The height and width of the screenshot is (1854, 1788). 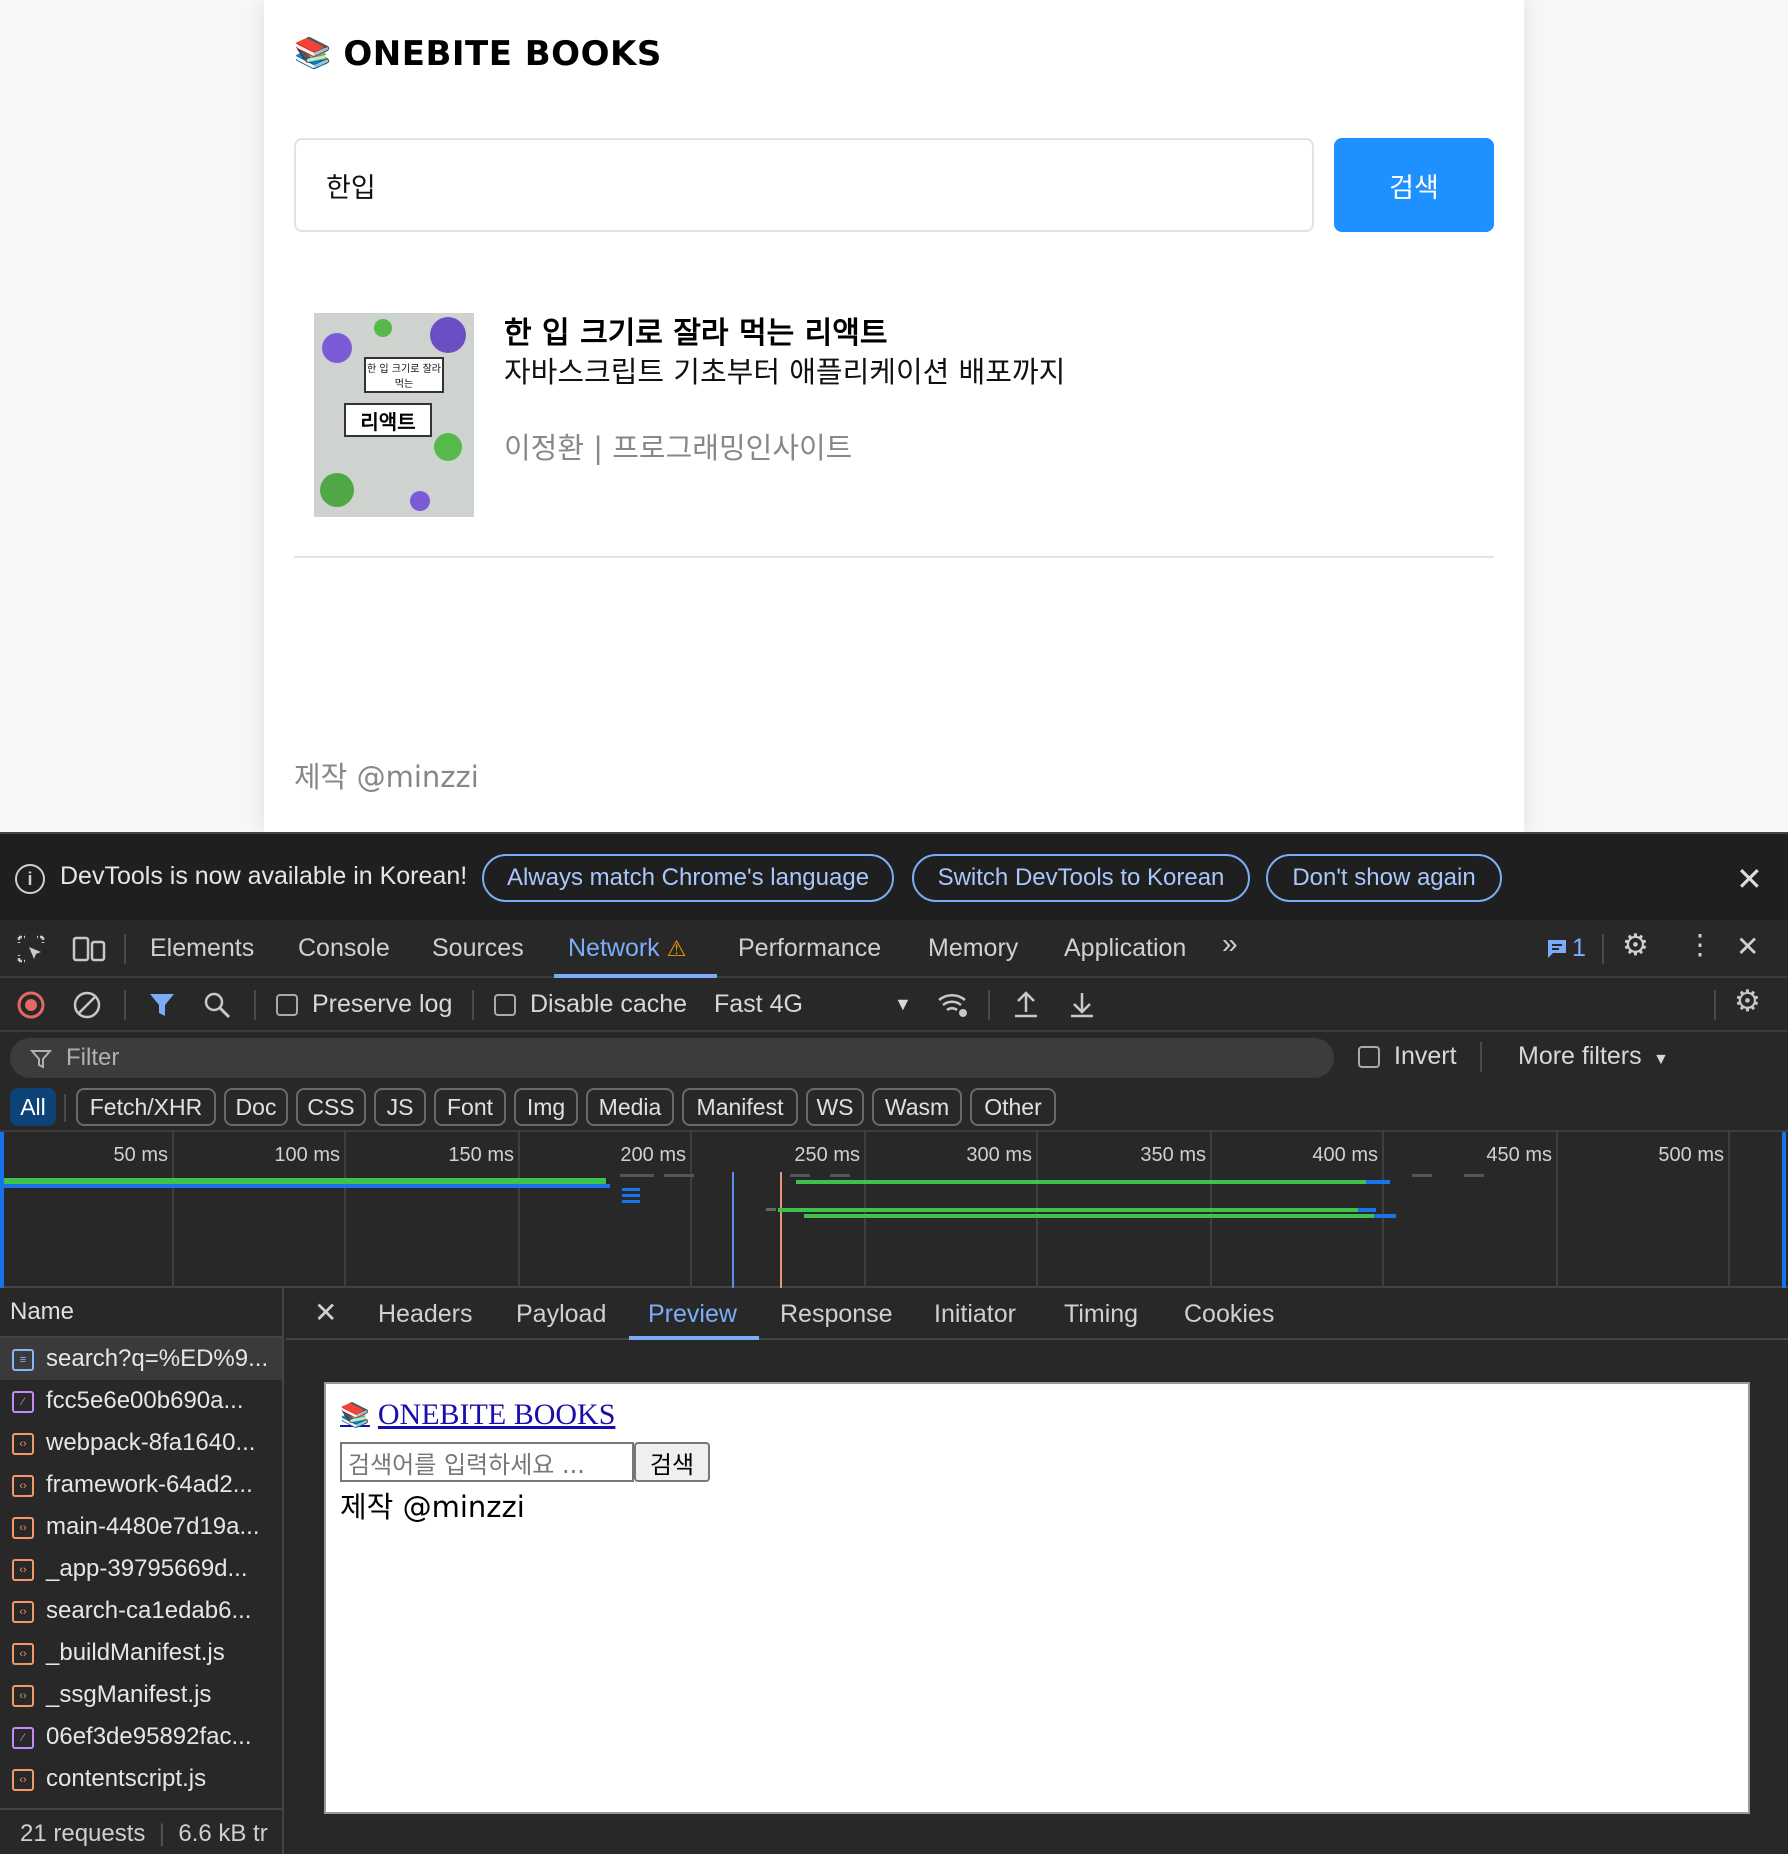 I want to click on type-filter-doc: Doc, so click(x=256, y=1107).